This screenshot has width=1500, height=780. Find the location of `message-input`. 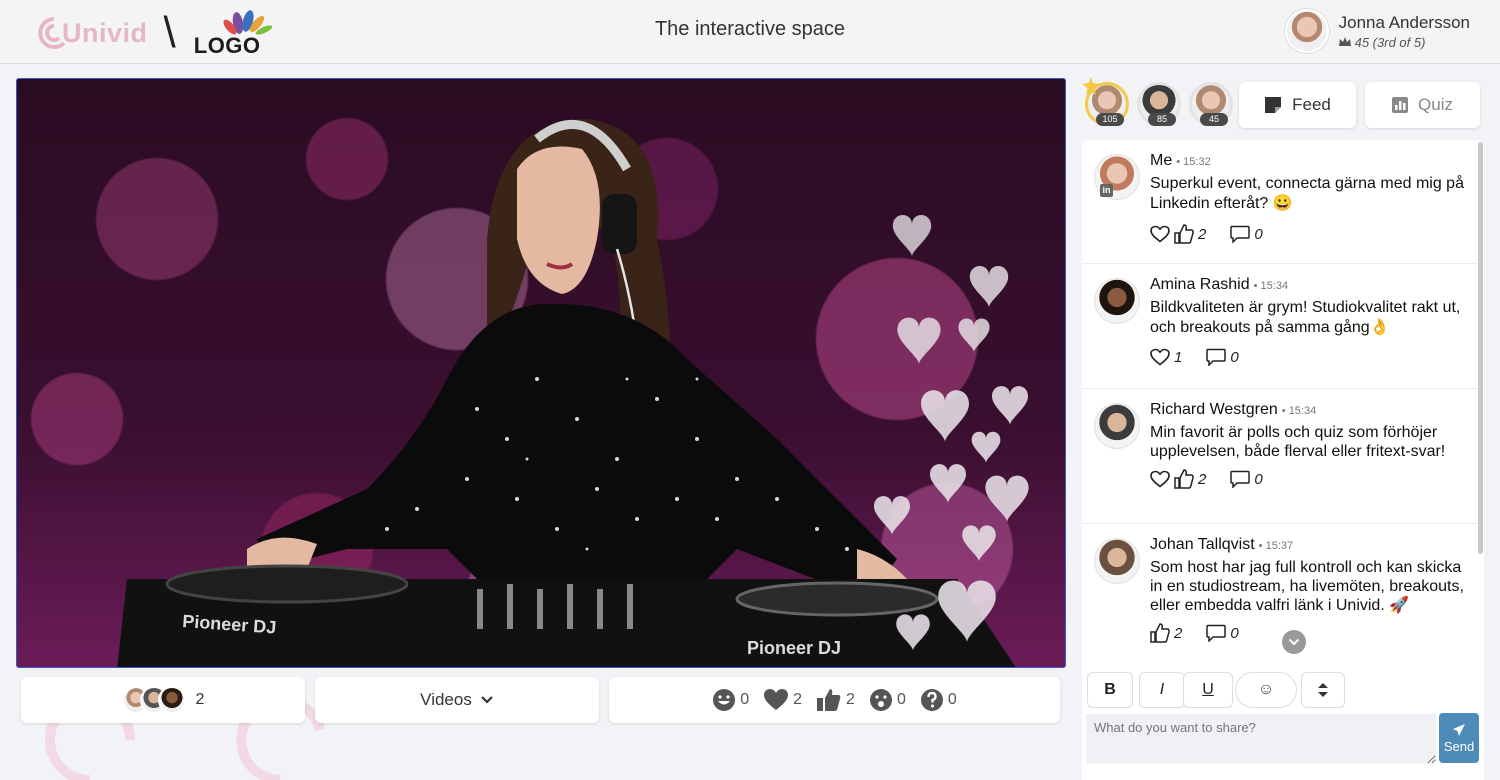

message-input is located at coordinates (1261, 739).